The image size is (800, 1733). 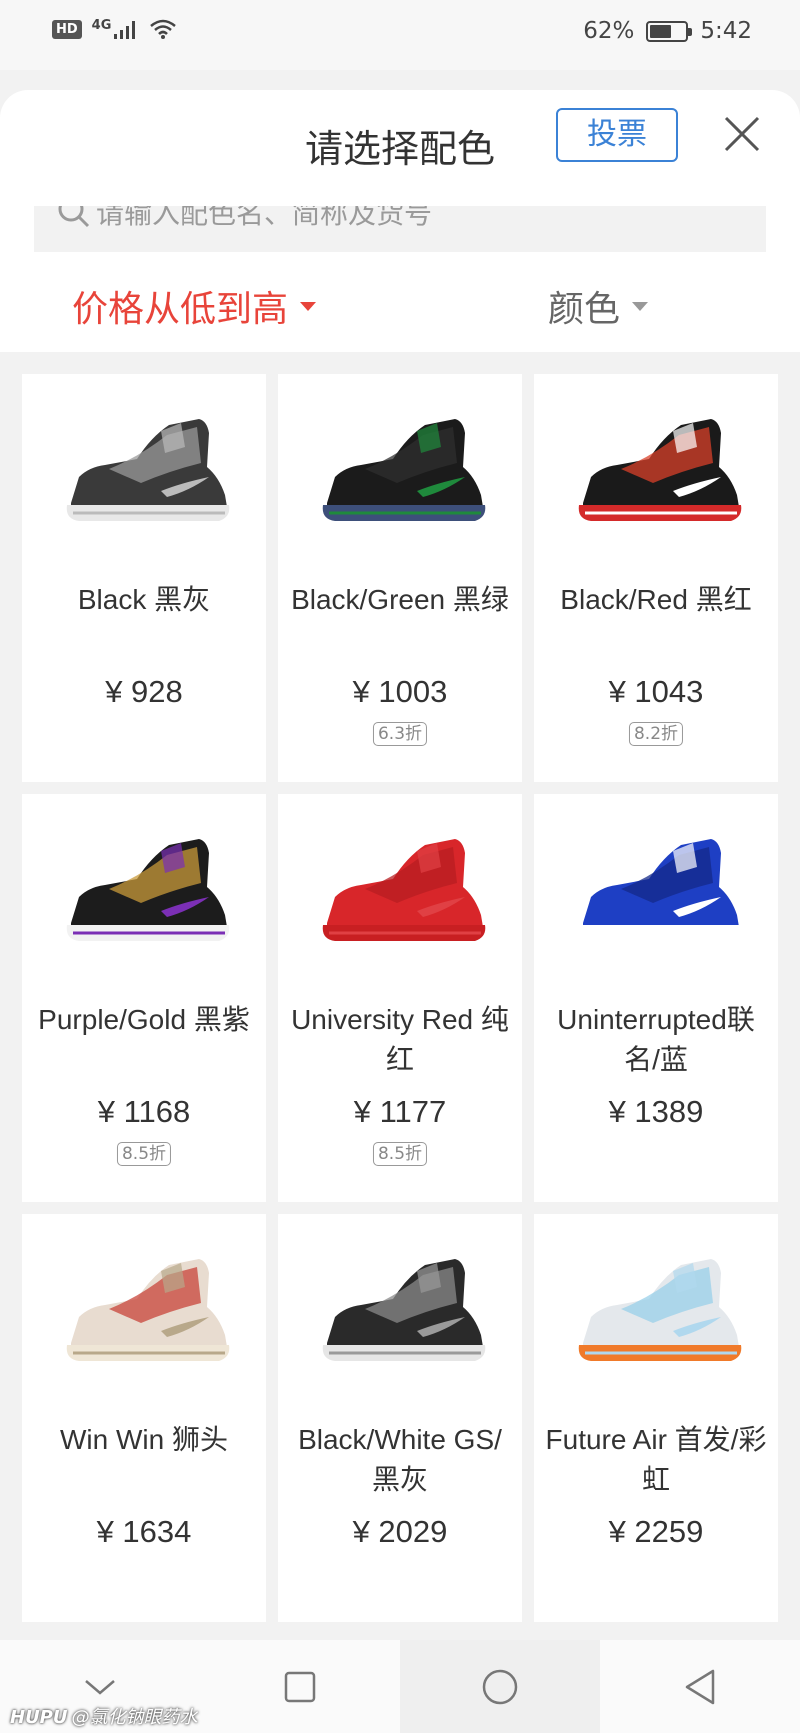 What do you see at coordinates (742, 134) in the screenshot?
I see `close-icon` at bounding box center [742, 134].